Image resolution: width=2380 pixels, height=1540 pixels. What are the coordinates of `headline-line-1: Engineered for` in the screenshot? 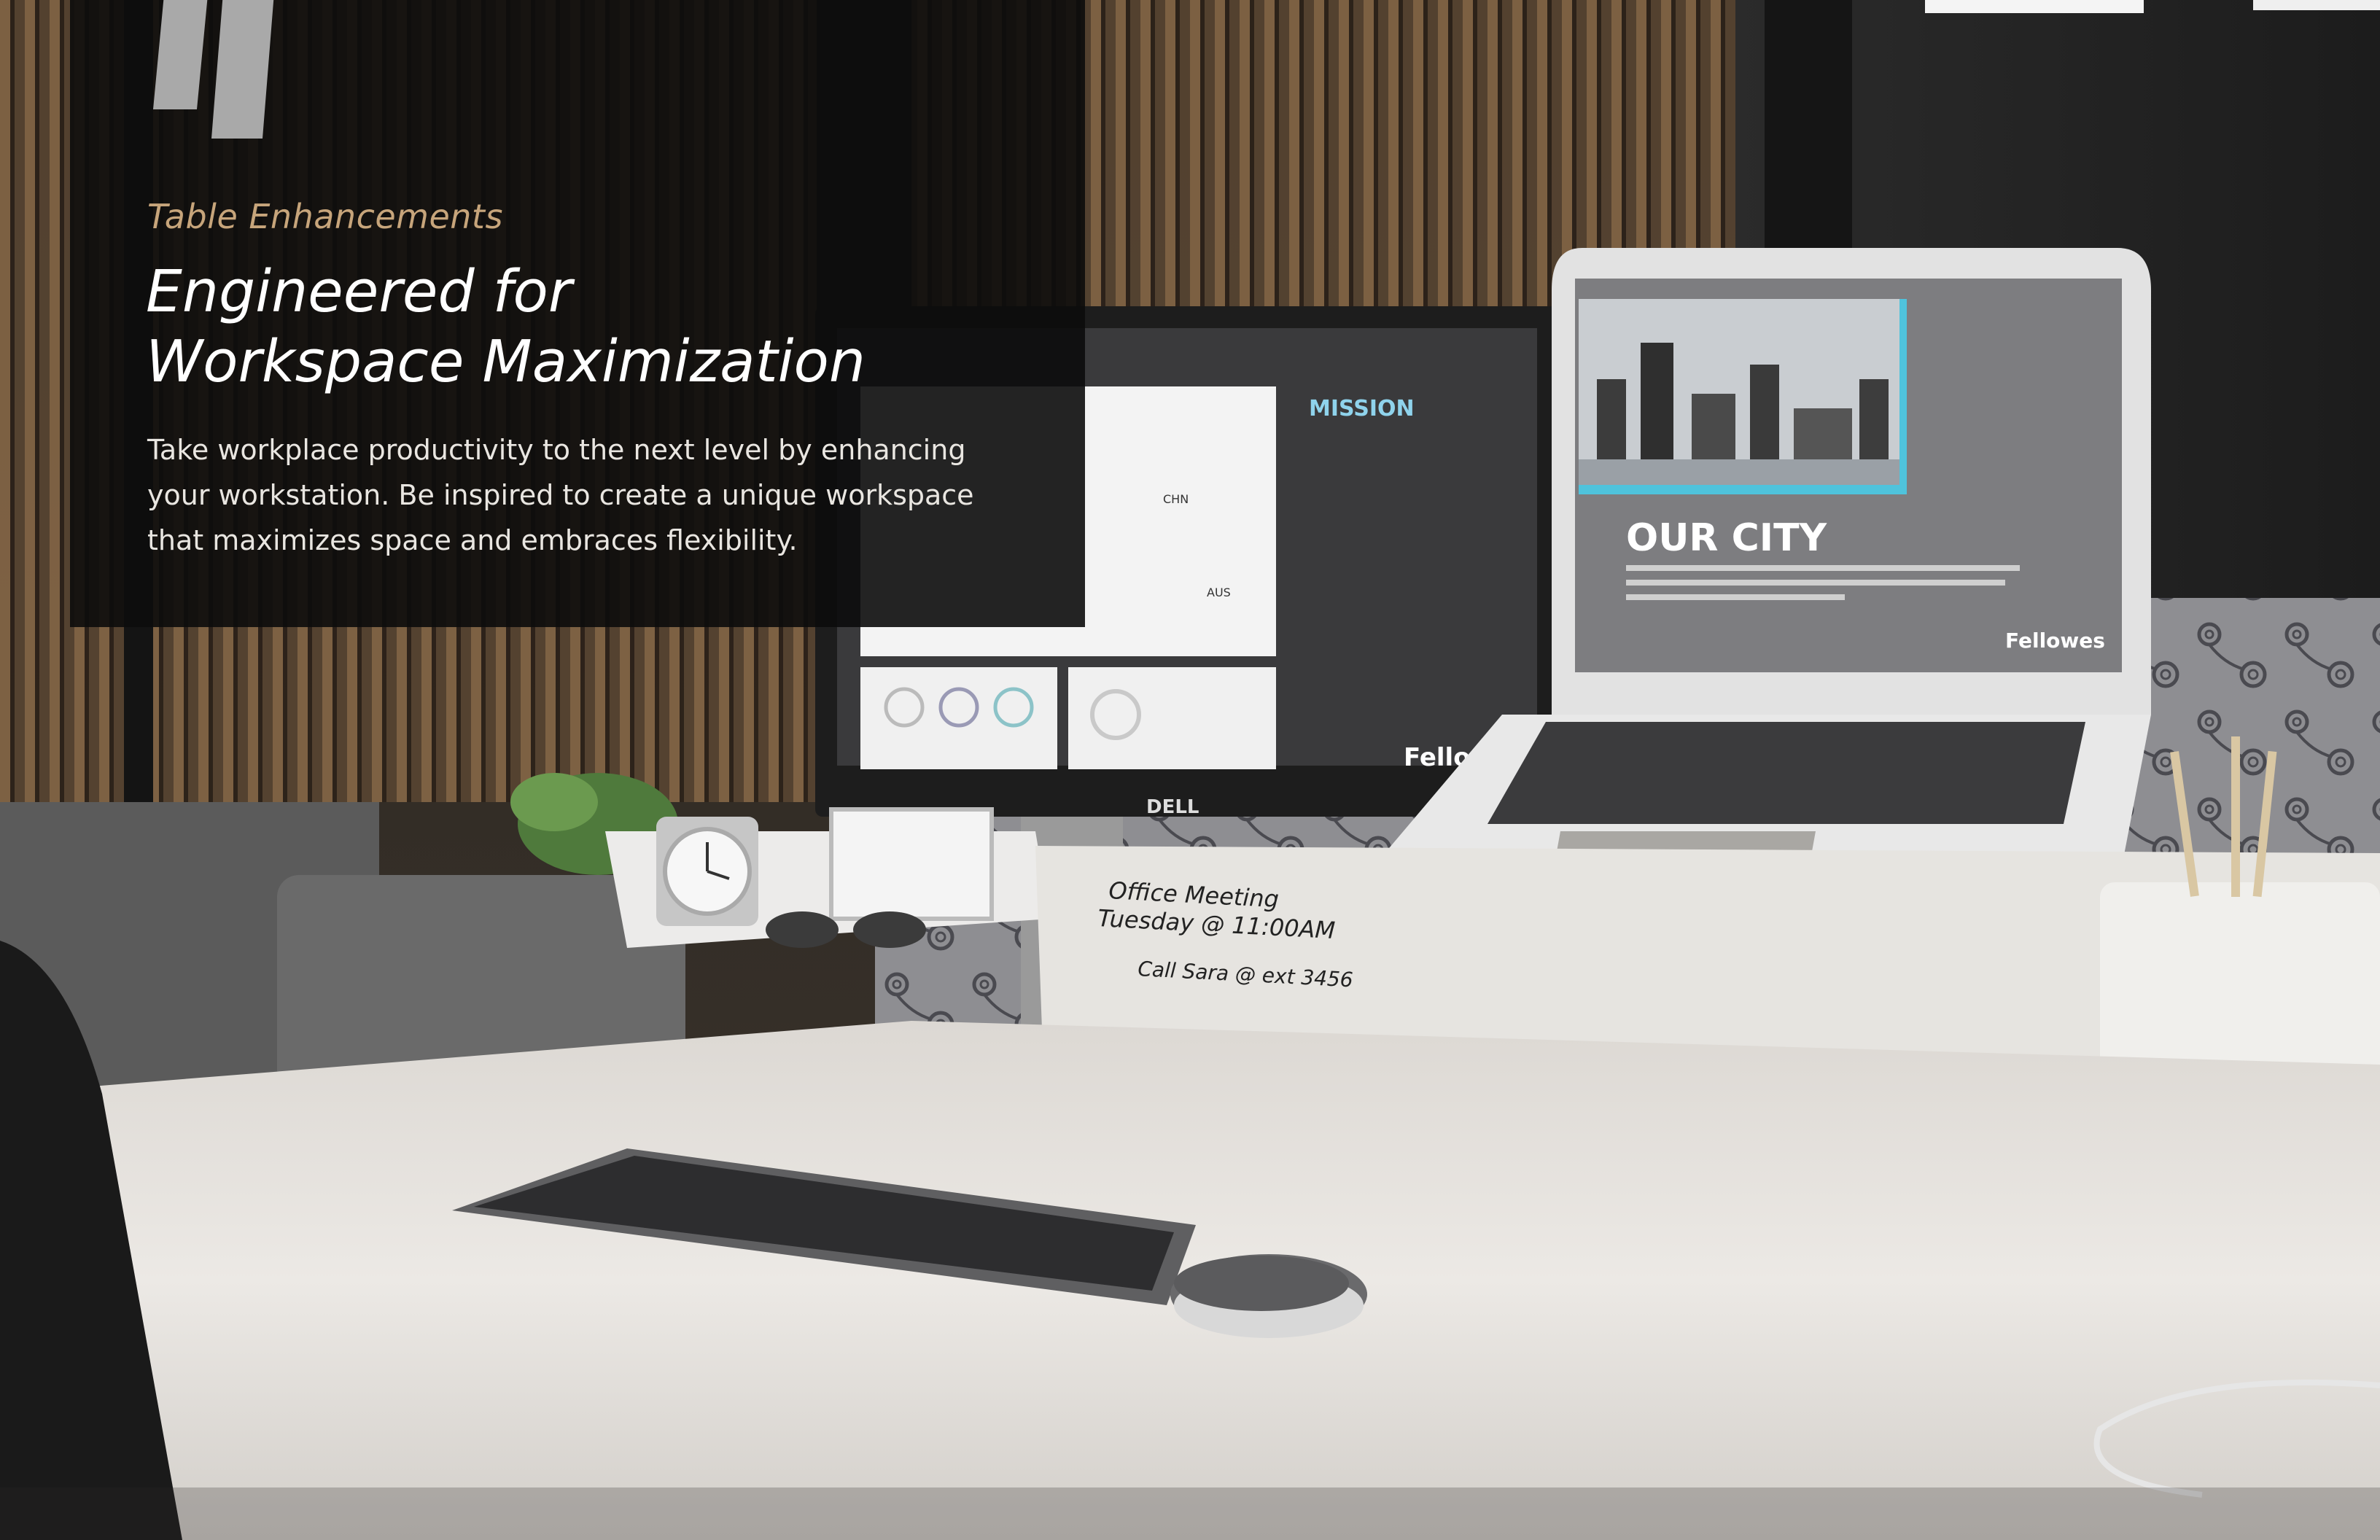 It's located at (359, 291).